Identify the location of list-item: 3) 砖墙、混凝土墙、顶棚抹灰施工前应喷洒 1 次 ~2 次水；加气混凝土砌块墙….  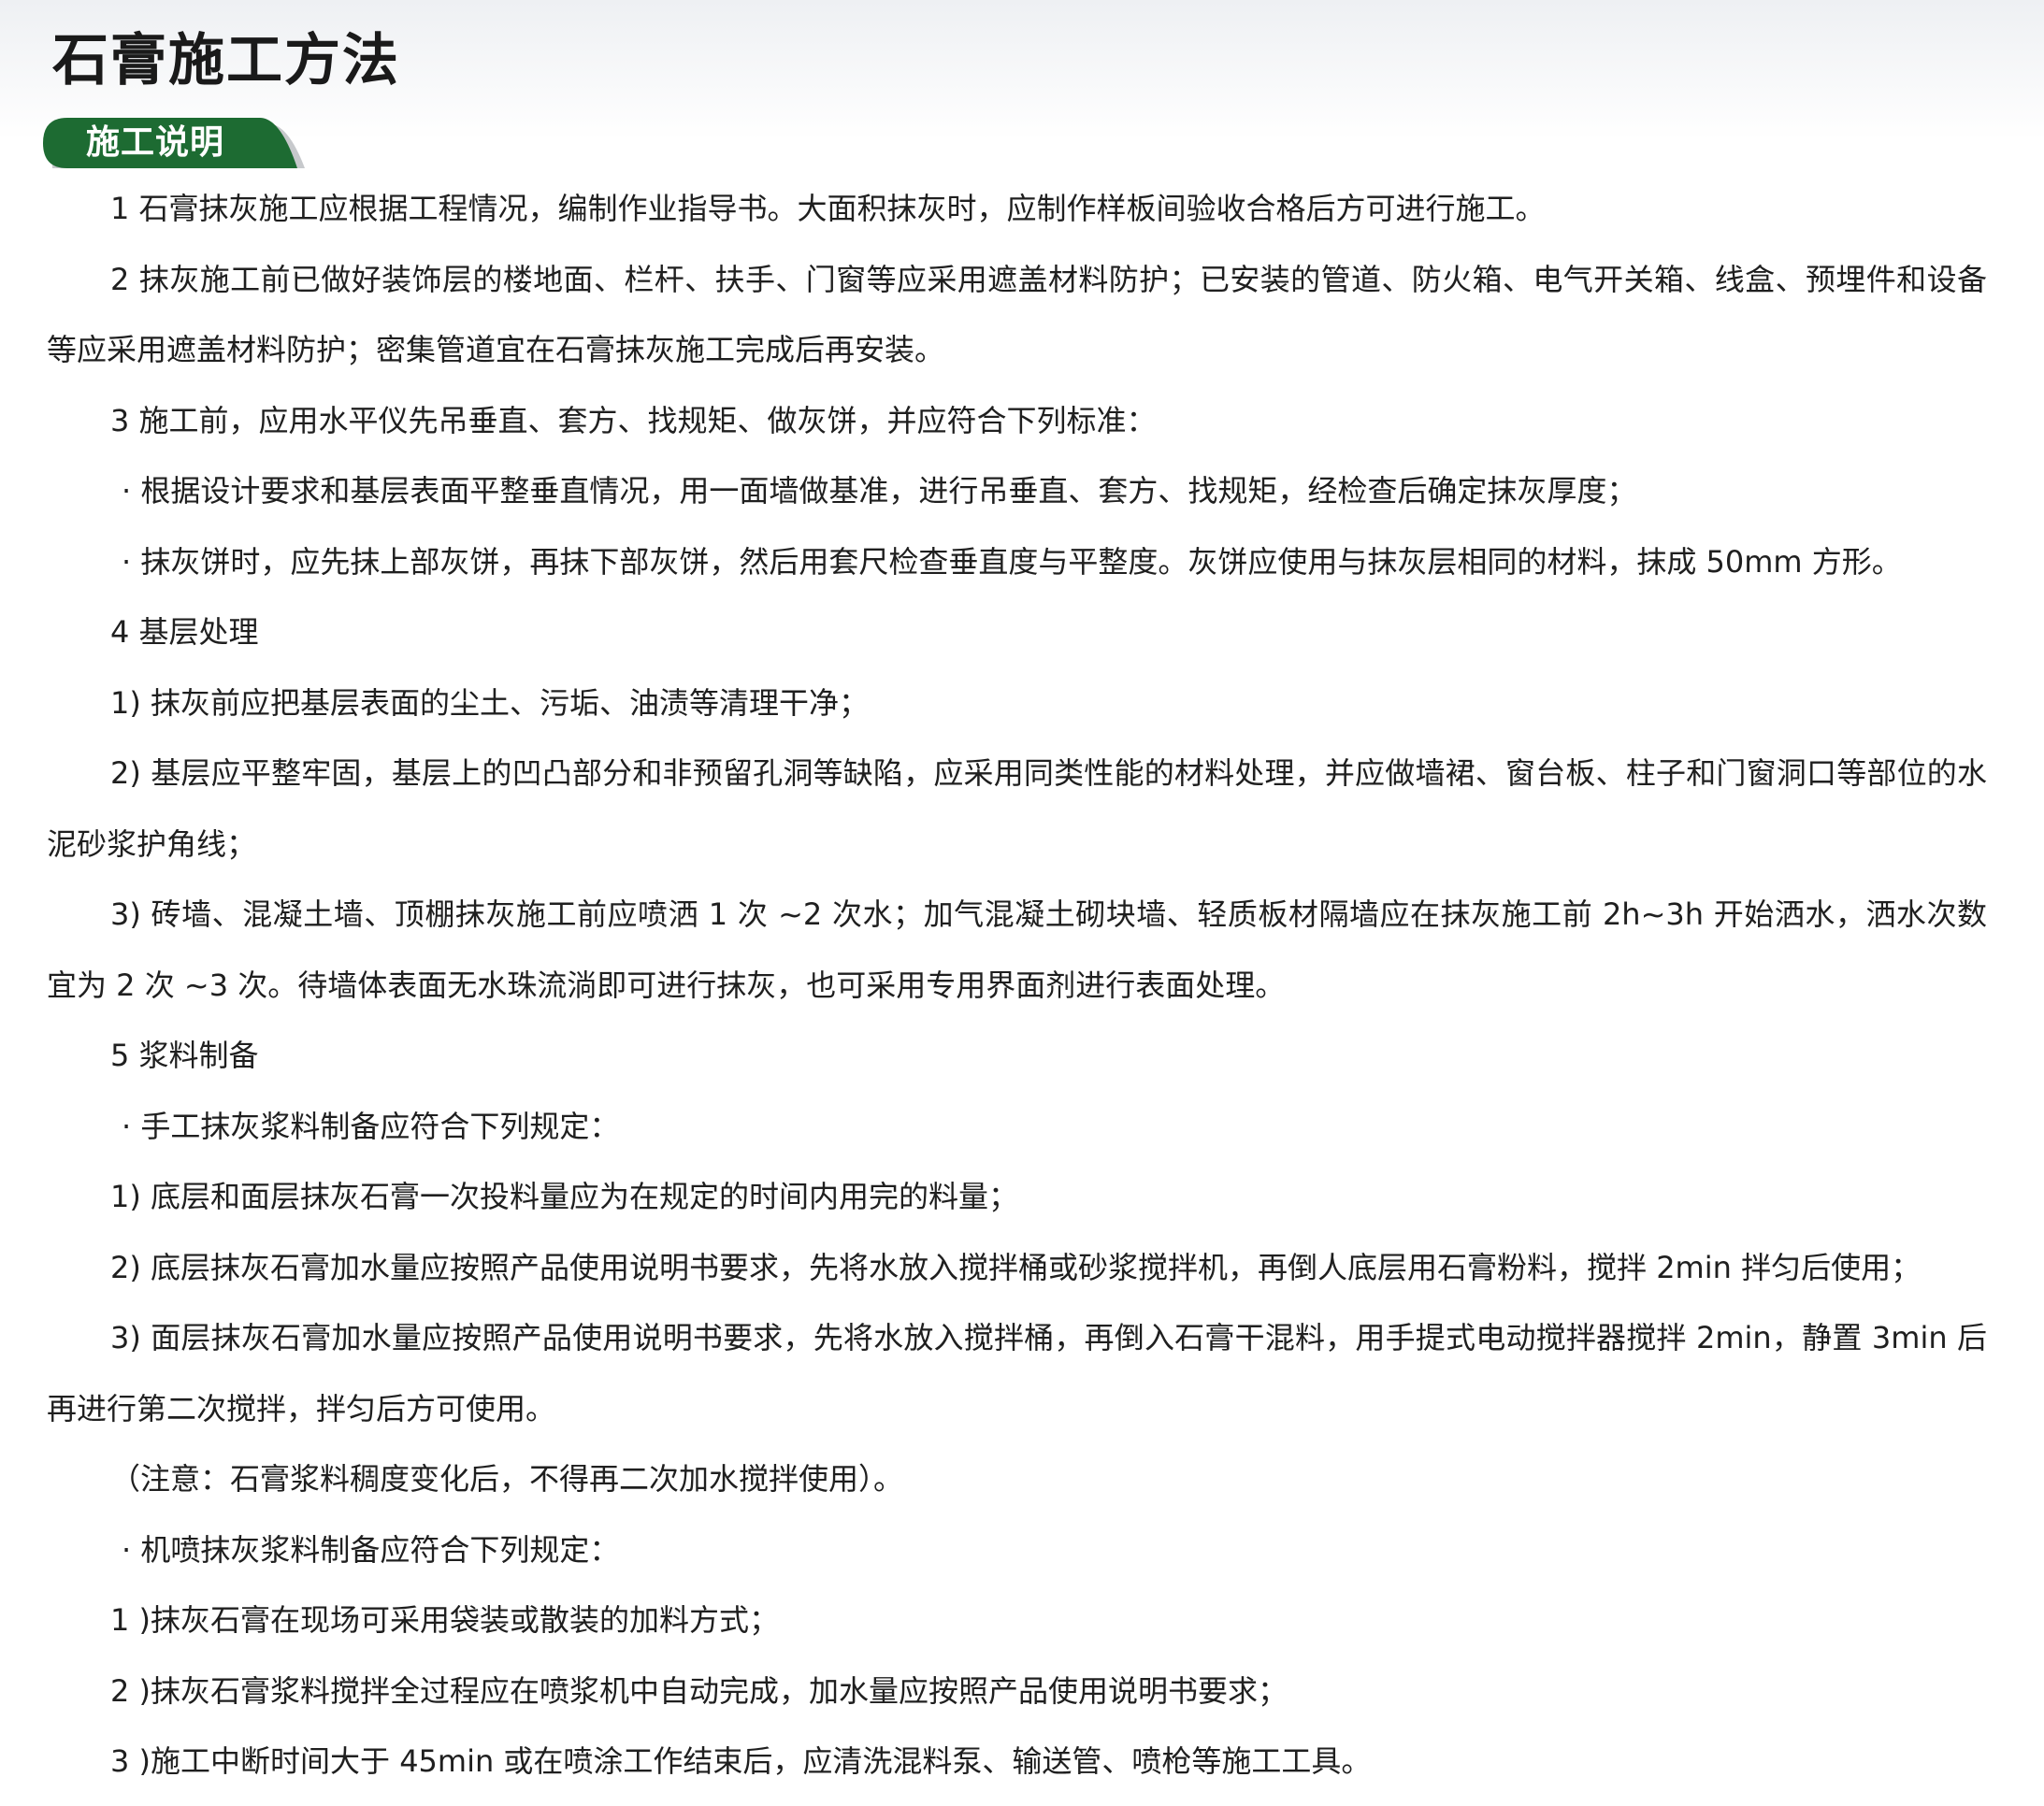
(1017, 949).